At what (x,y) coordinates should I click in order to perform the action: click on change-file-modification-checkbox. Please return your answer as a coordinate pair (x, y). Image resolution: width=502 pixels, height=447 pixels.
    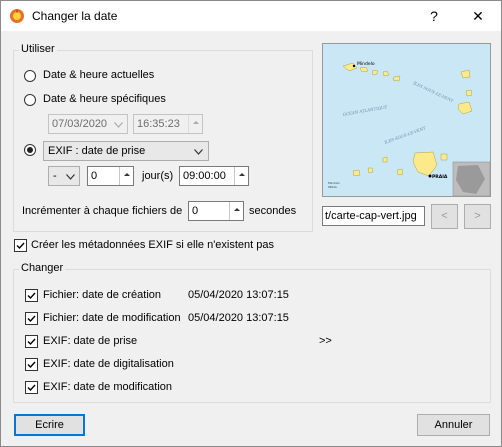
    Looking at the image, I should click on (31, 318).